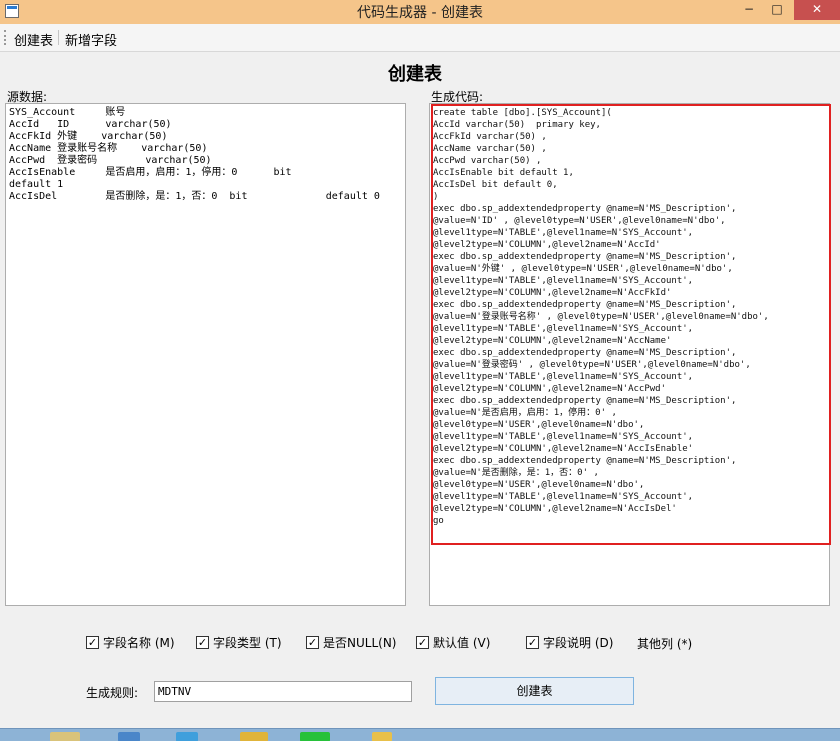 The width and height of the screenshot is (840, 741). I want to click on menu-grip-icon, so click(5, 37).